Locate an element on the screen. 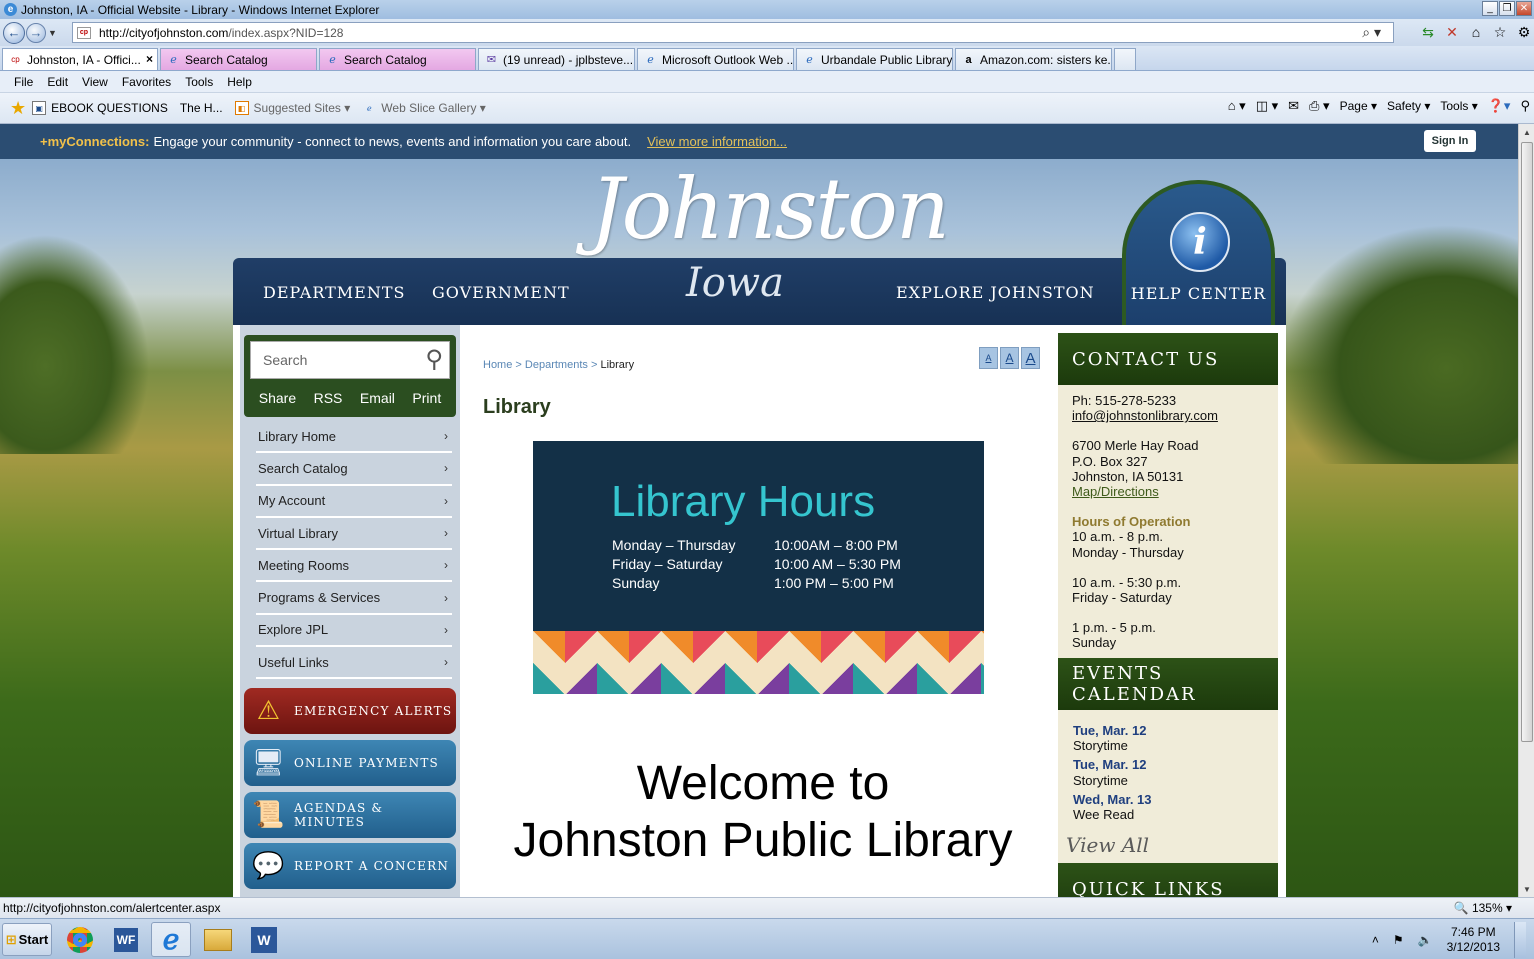  tools-menu: Tools ▾ is located at coordinates (1458, 106).